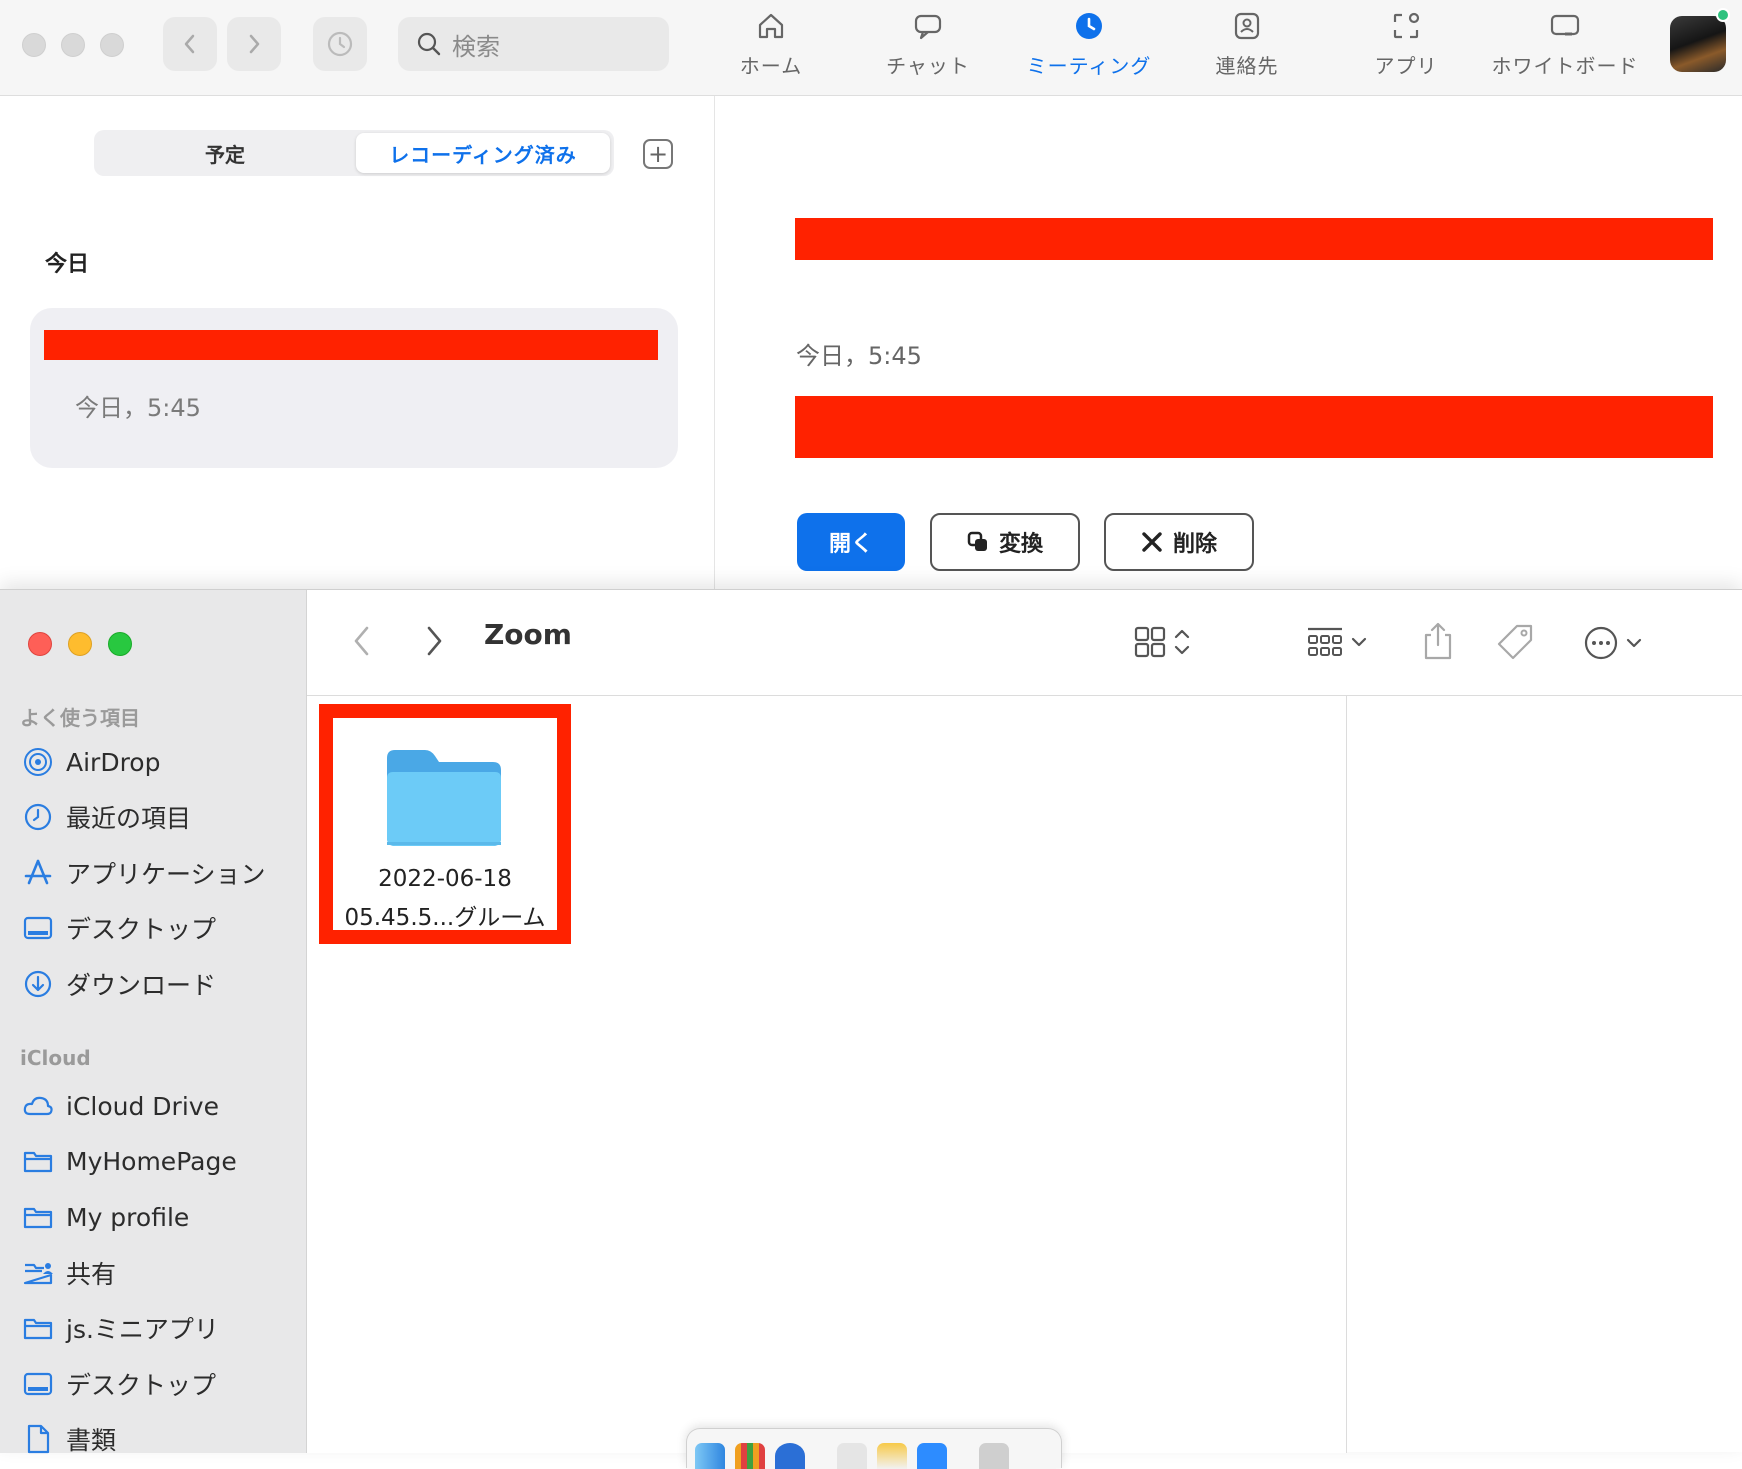 Image resolution: width=1742 pixels, height=1469 pixels. Describe the element at coordinates (658, 154) in the screenshot. I see `add-button: +` at that location.